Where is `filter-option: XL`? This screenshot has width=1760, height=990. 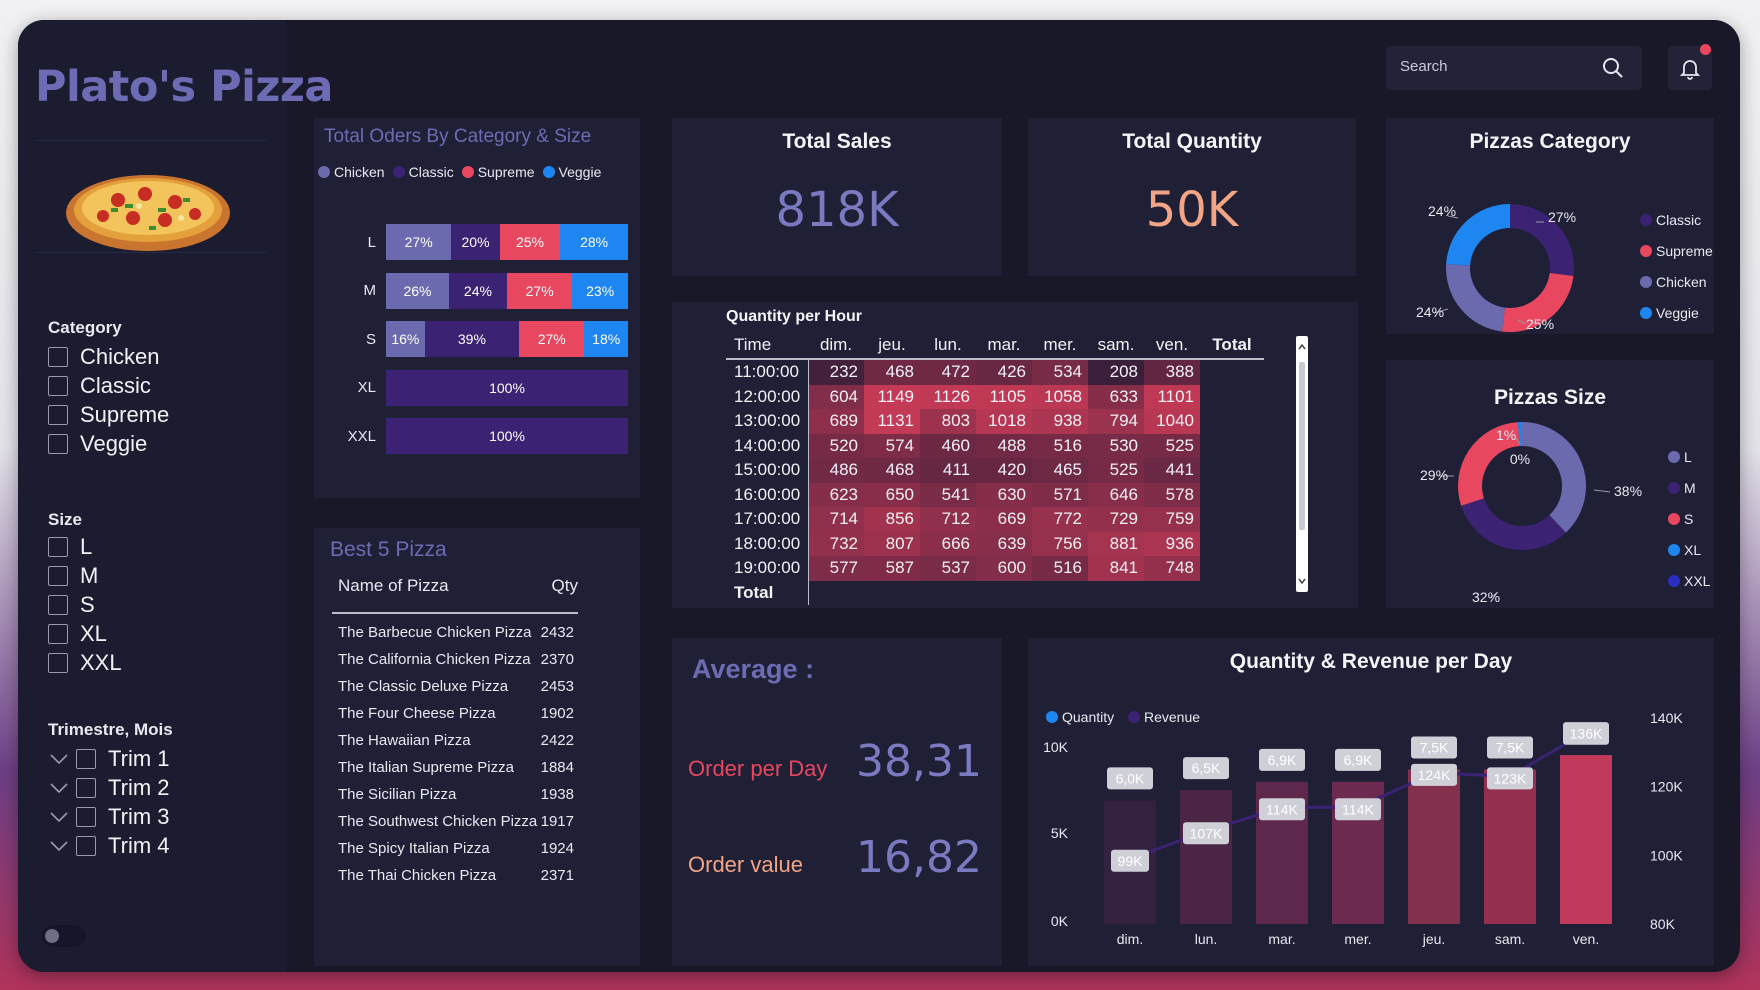 filter-option: XL is located at coordinates (77, 634).